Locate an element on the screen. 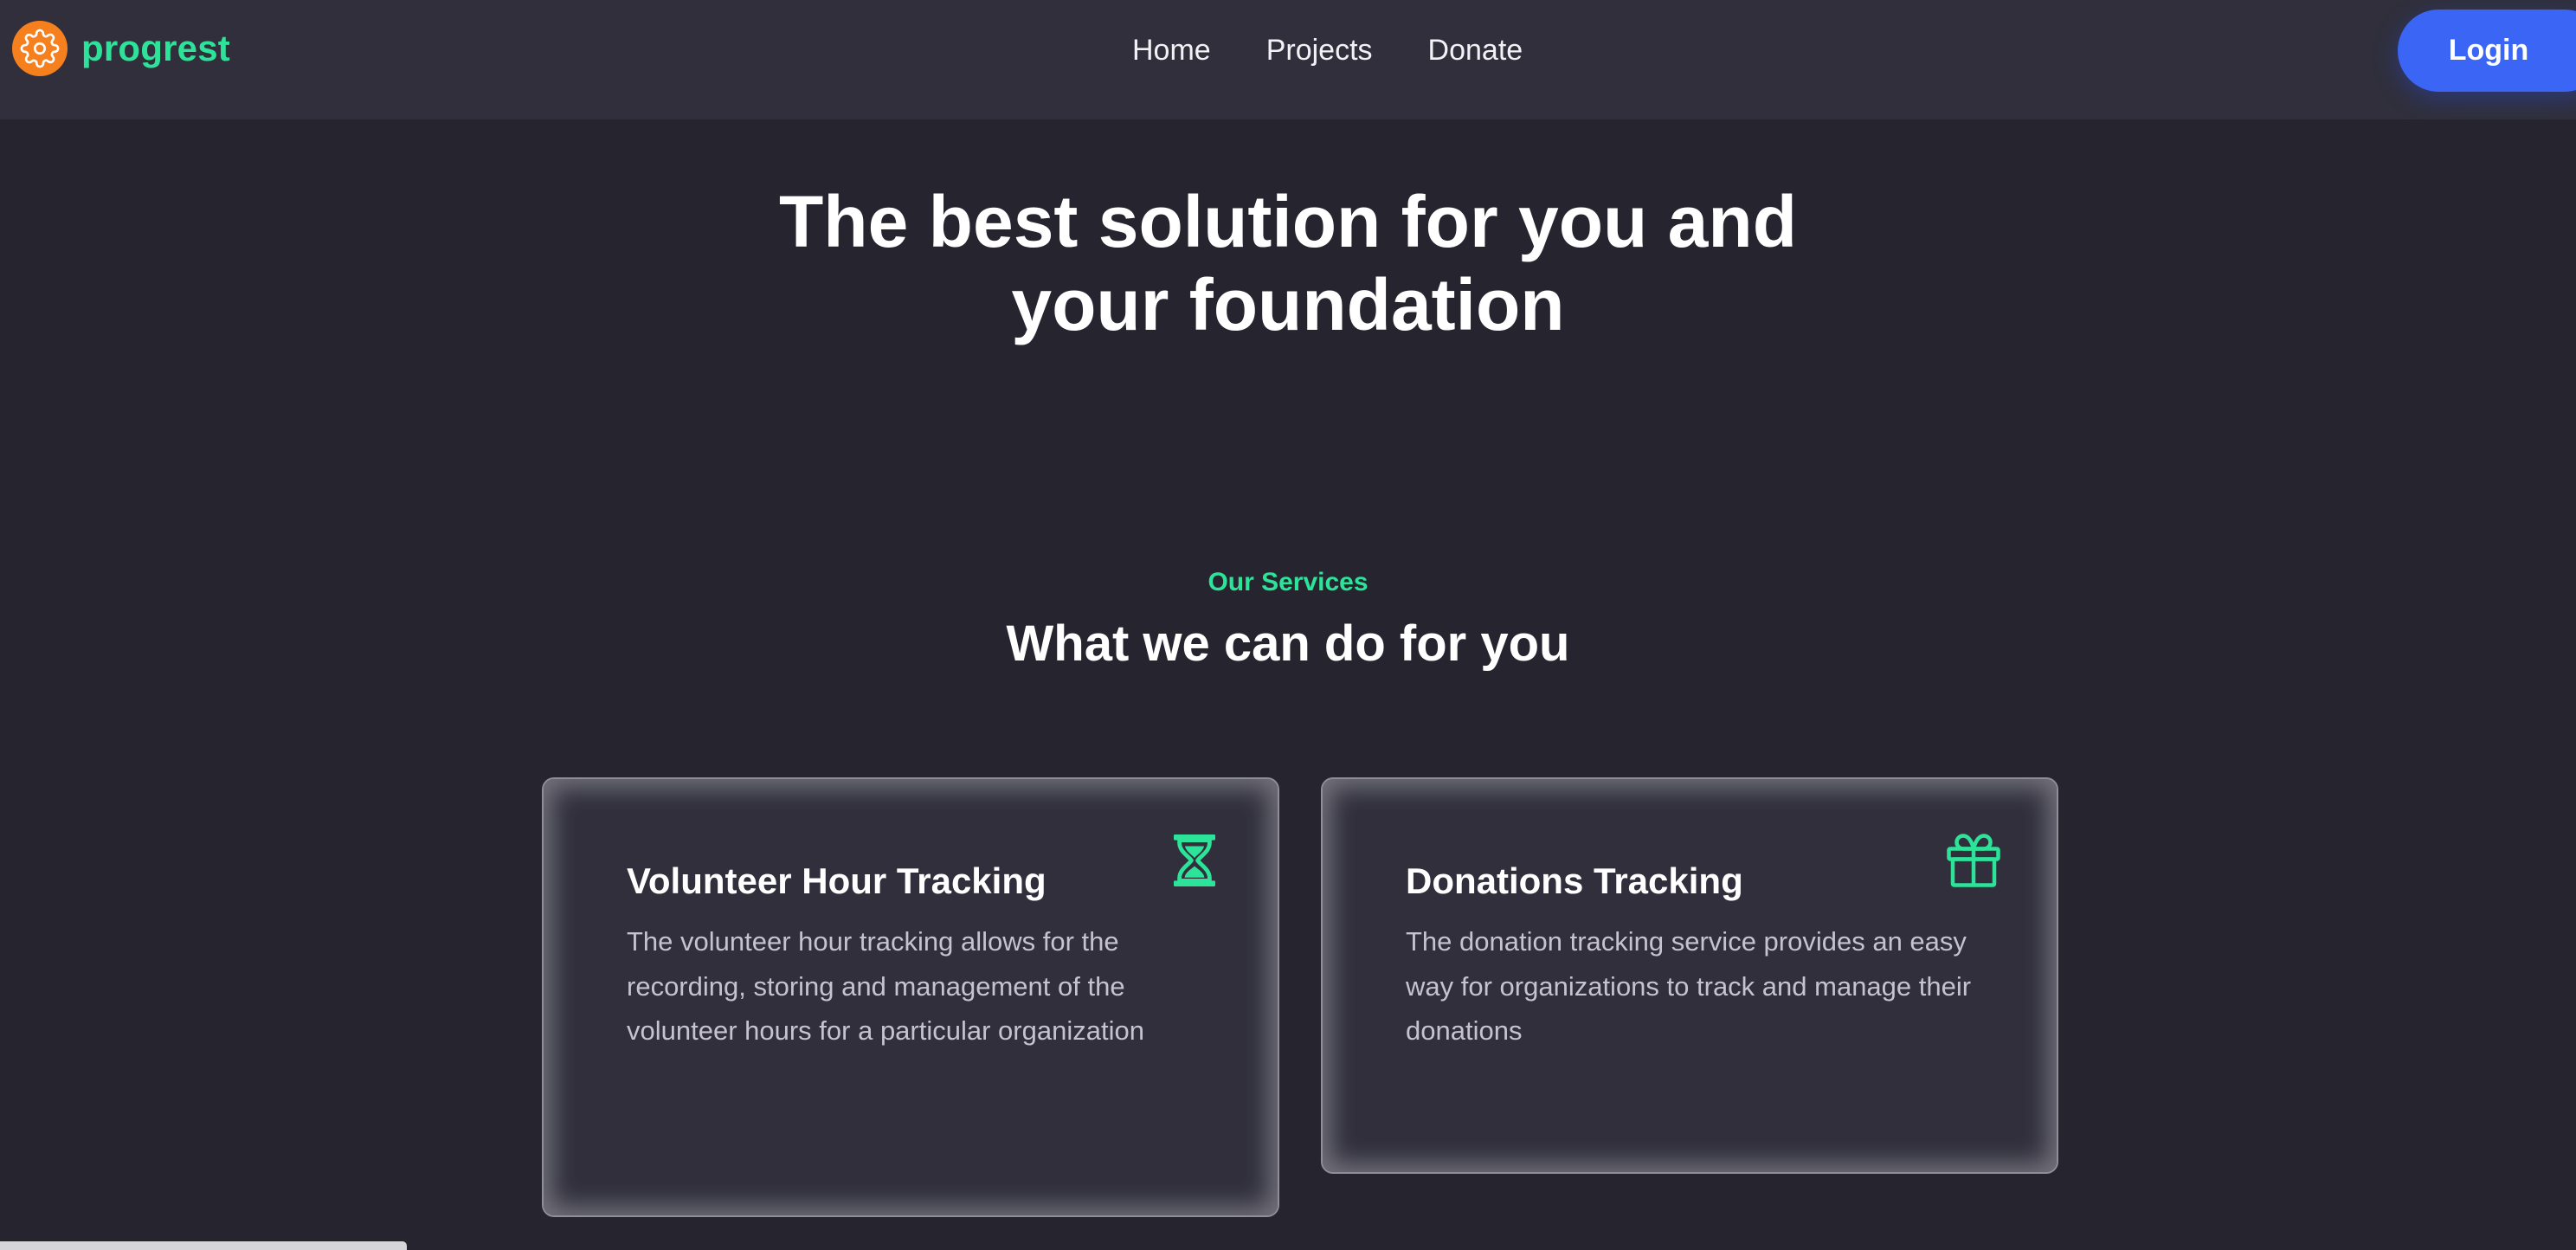  login-button: Login is located at coordinates (2487, 51).